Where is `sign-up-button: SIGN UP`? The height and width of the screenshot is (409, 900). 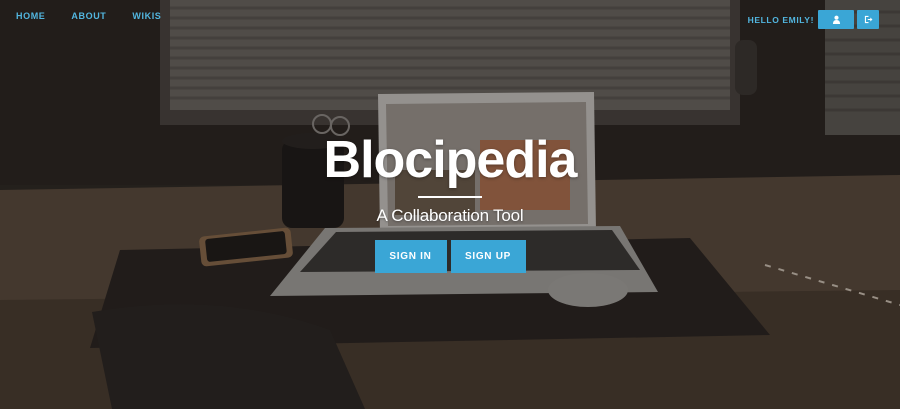 sign-up-button: SIGN UP is located at coordinates (488, 256).